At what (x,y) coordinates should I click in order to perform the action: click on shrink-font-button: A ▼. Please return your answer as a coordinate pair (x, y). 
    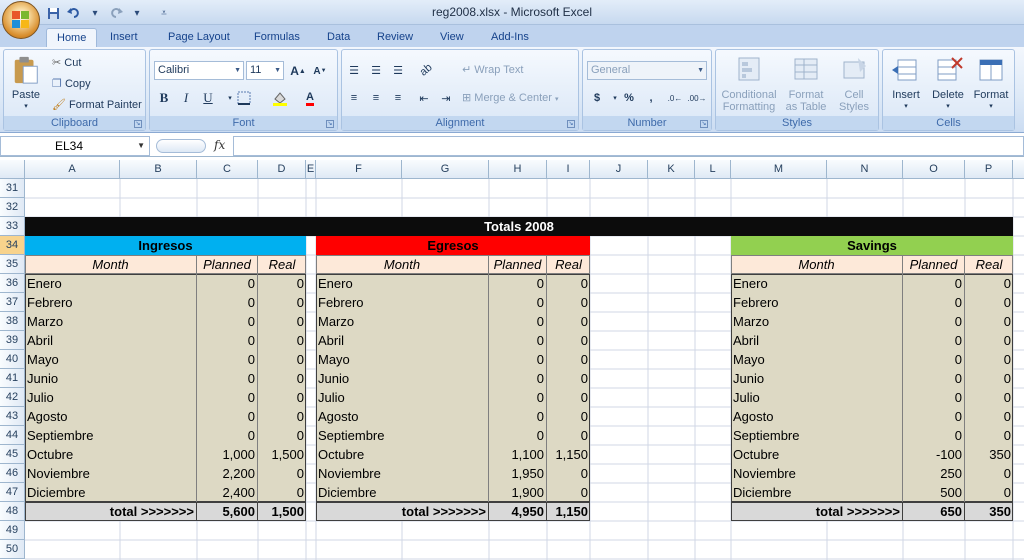
    Looking at the image, I should click on (320, 71).